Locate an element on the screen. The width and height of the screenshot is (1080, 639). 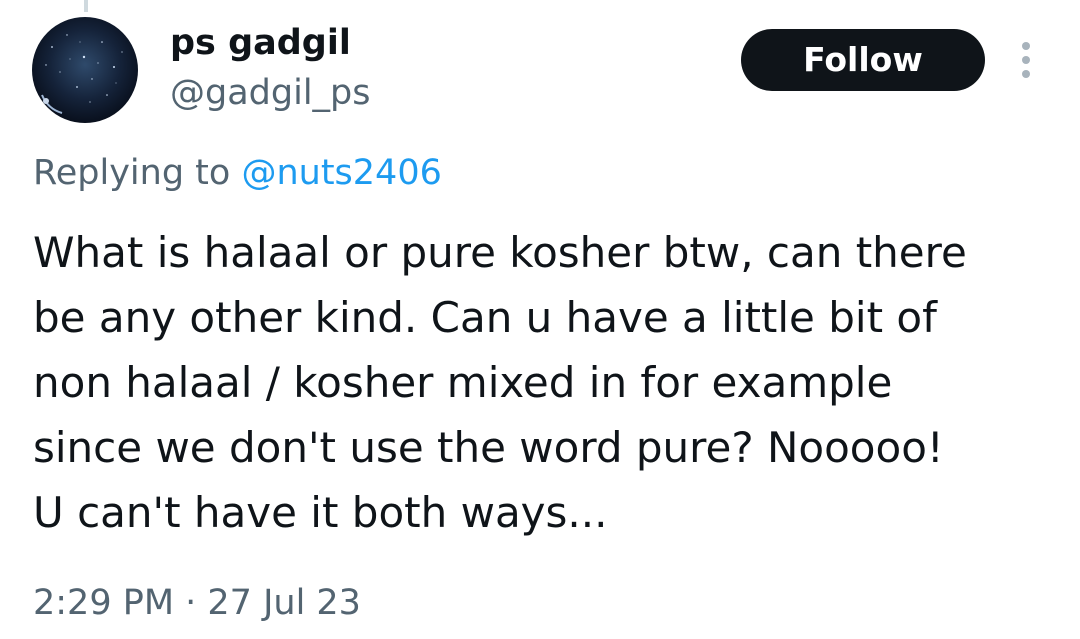
tweet-line: non halaal / kosher mixed in for example is located at coordinates (463, 382).